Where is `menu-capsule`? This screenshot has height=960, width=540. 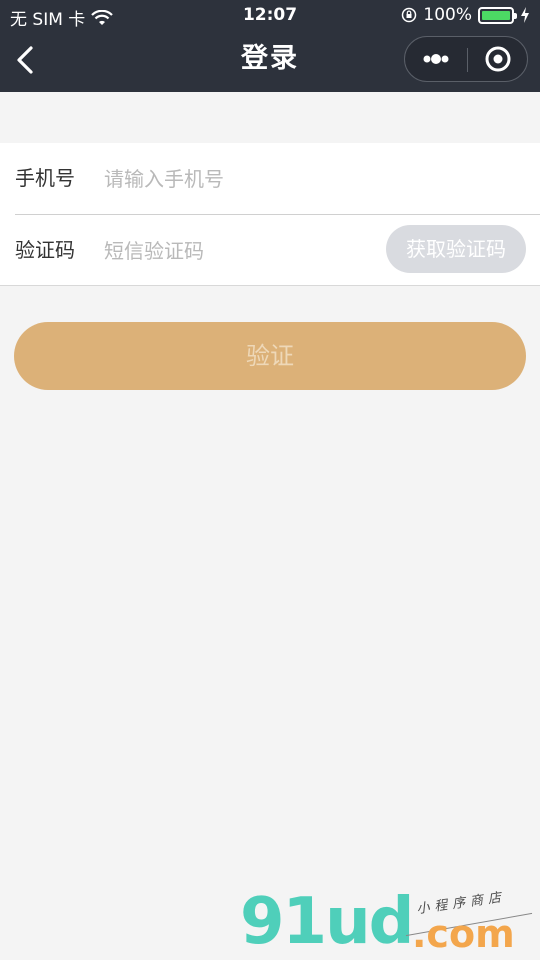 menu-capsule is located at coordinates (466, 59).